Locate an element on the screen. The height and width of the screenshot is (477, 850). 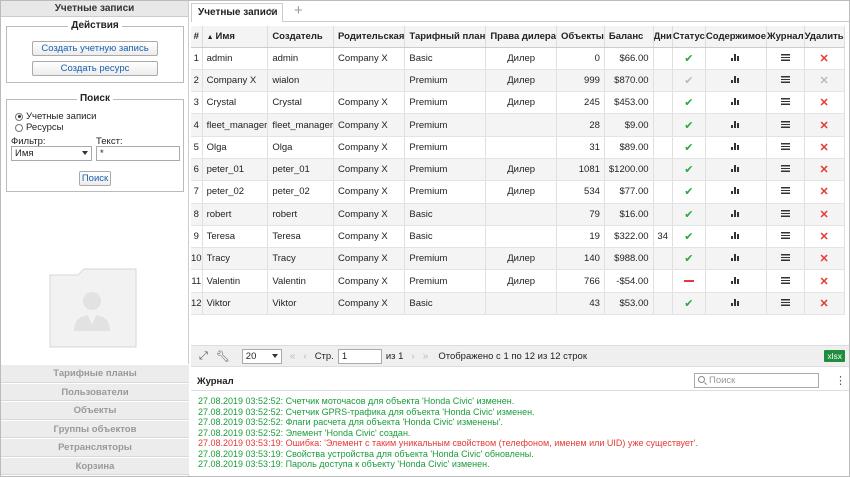
nav-retranslators: Ретрансляторы is located at coordinates (95, 447).